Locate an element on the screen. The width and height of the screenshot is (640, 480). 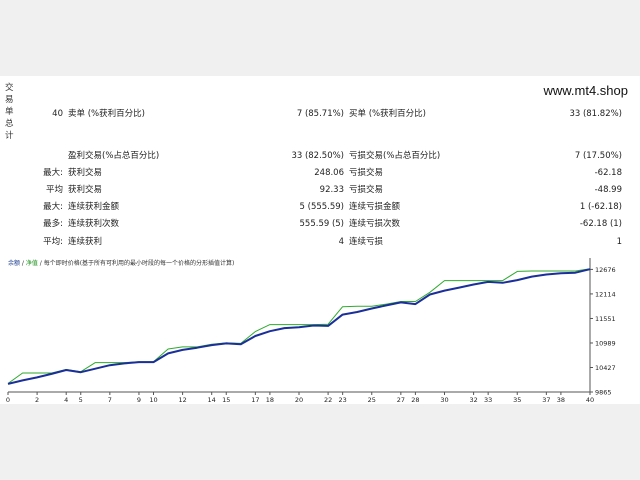
site-watermark: www.mt4.shop is located at coordinates (585, 90).